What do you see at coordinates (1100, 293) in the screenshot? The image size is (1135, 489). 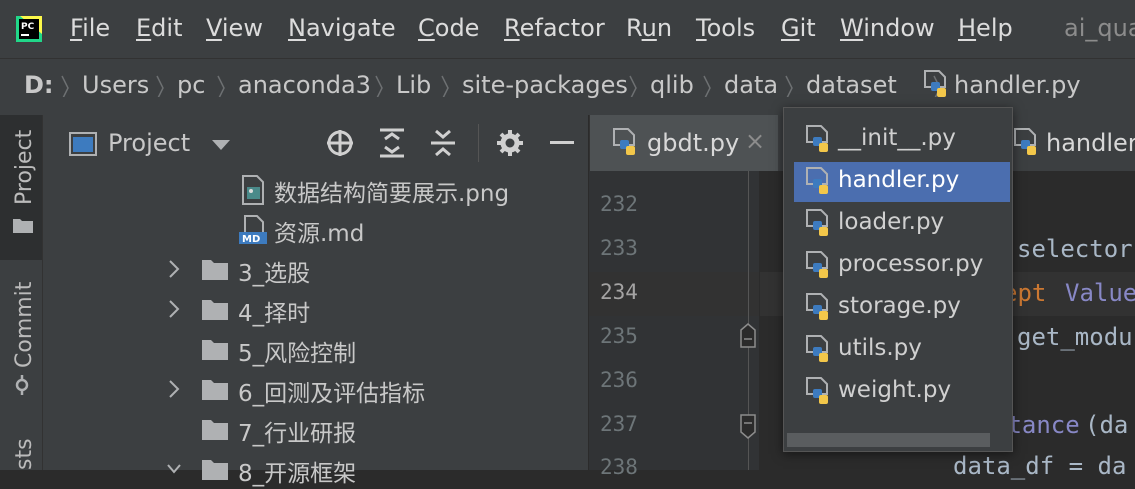 I see `code-line-234-class: Value` at bounding box center [1100, 293].